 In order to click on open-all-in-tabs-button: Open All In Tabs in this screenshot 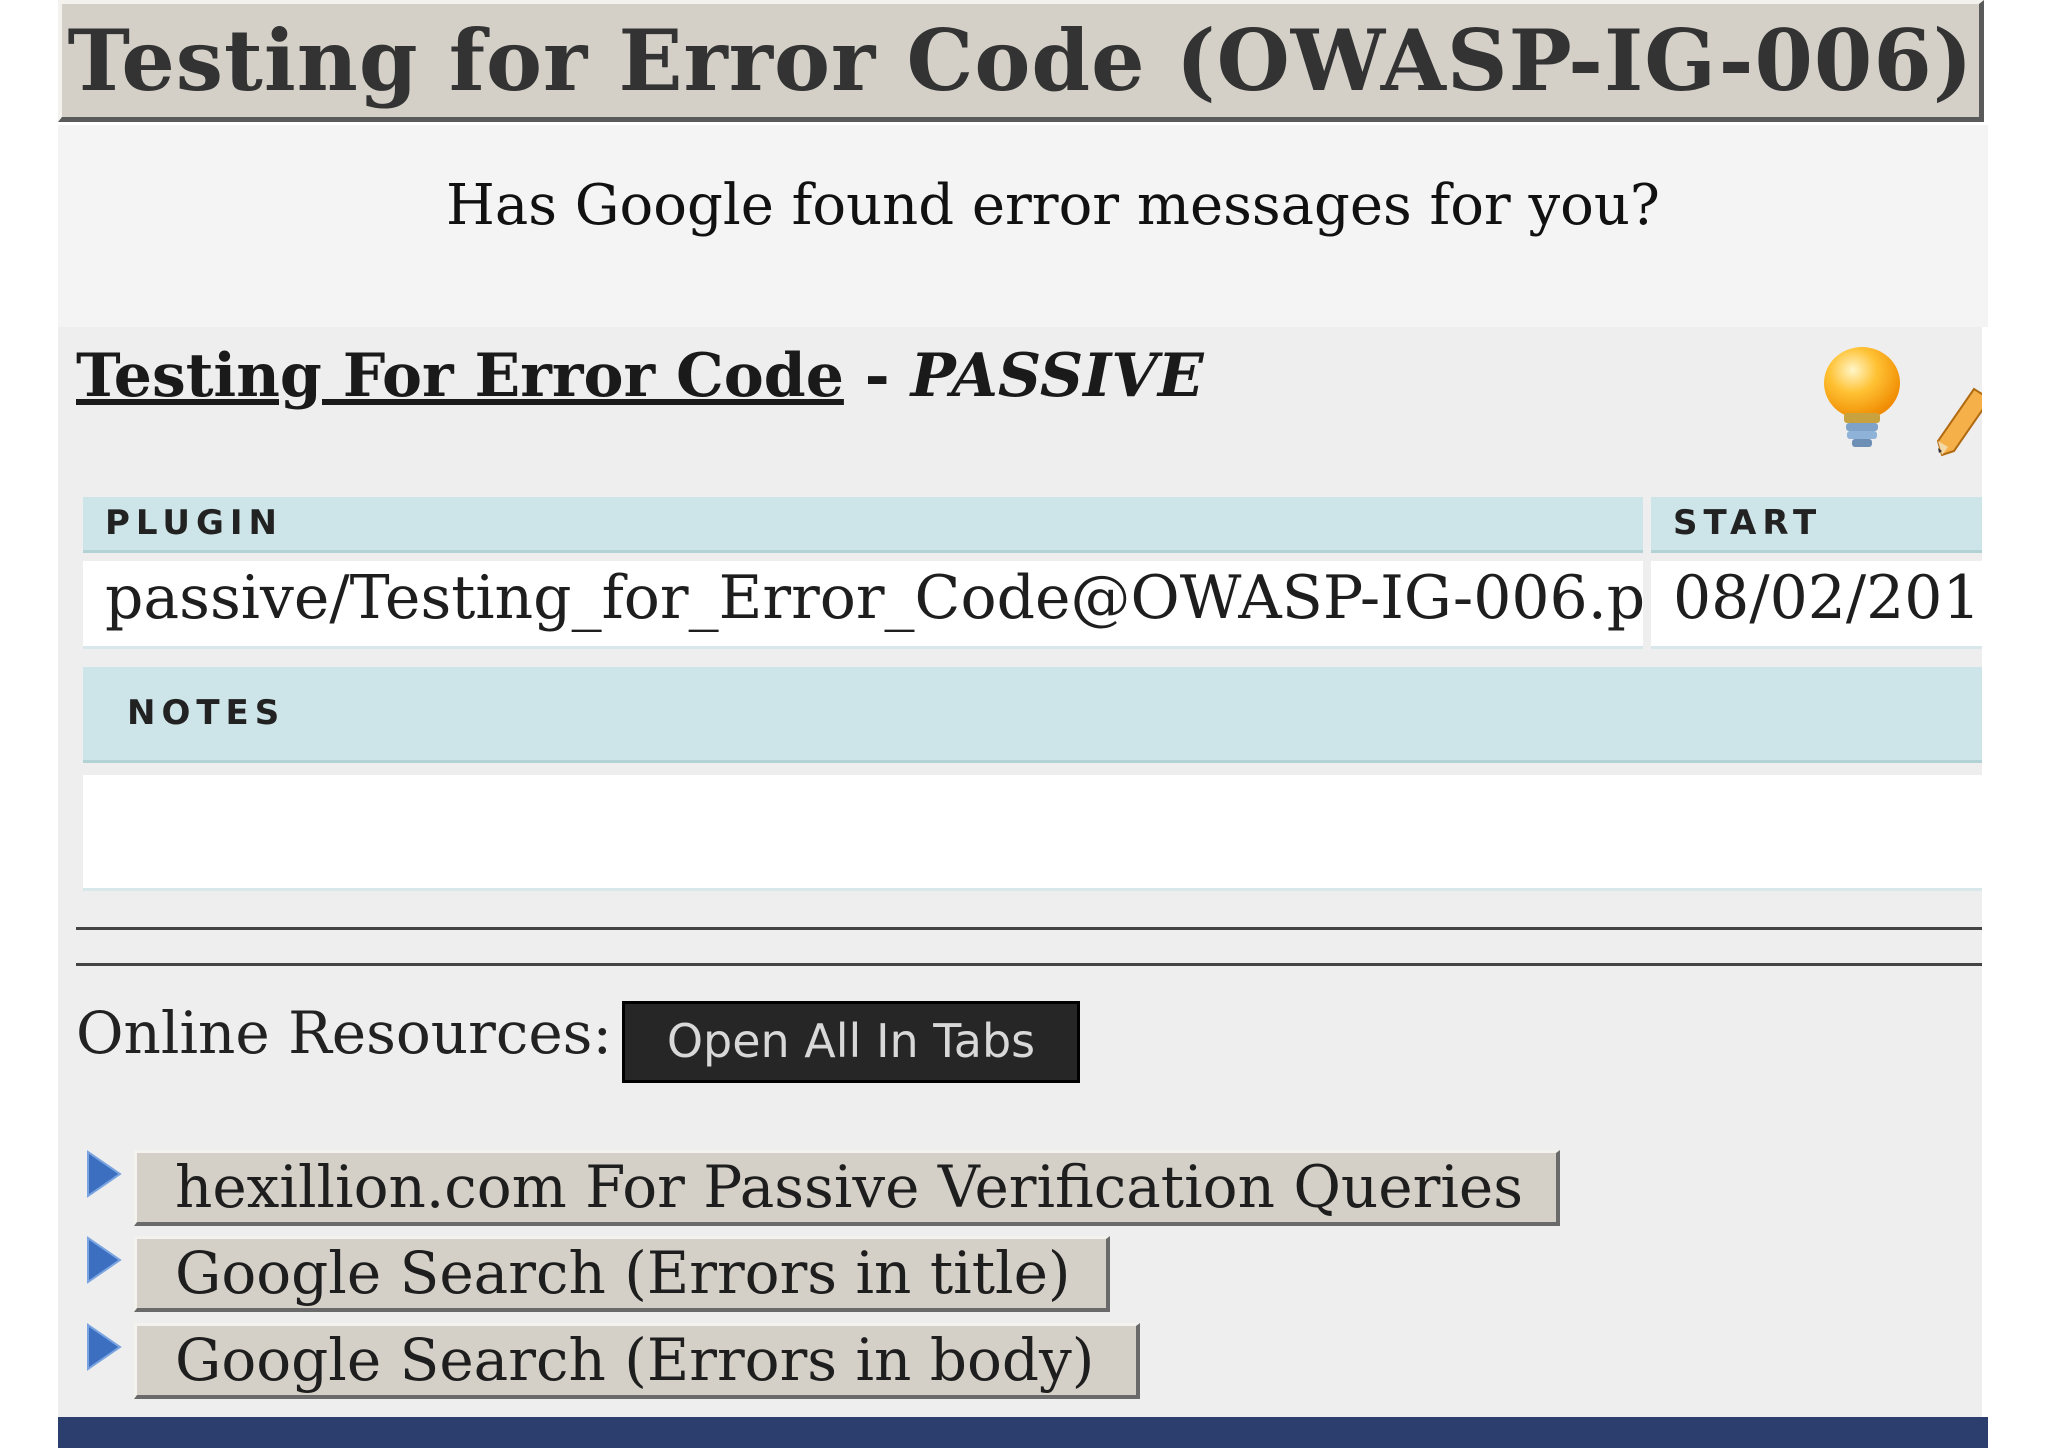, I will do `click(851, 1042)`.